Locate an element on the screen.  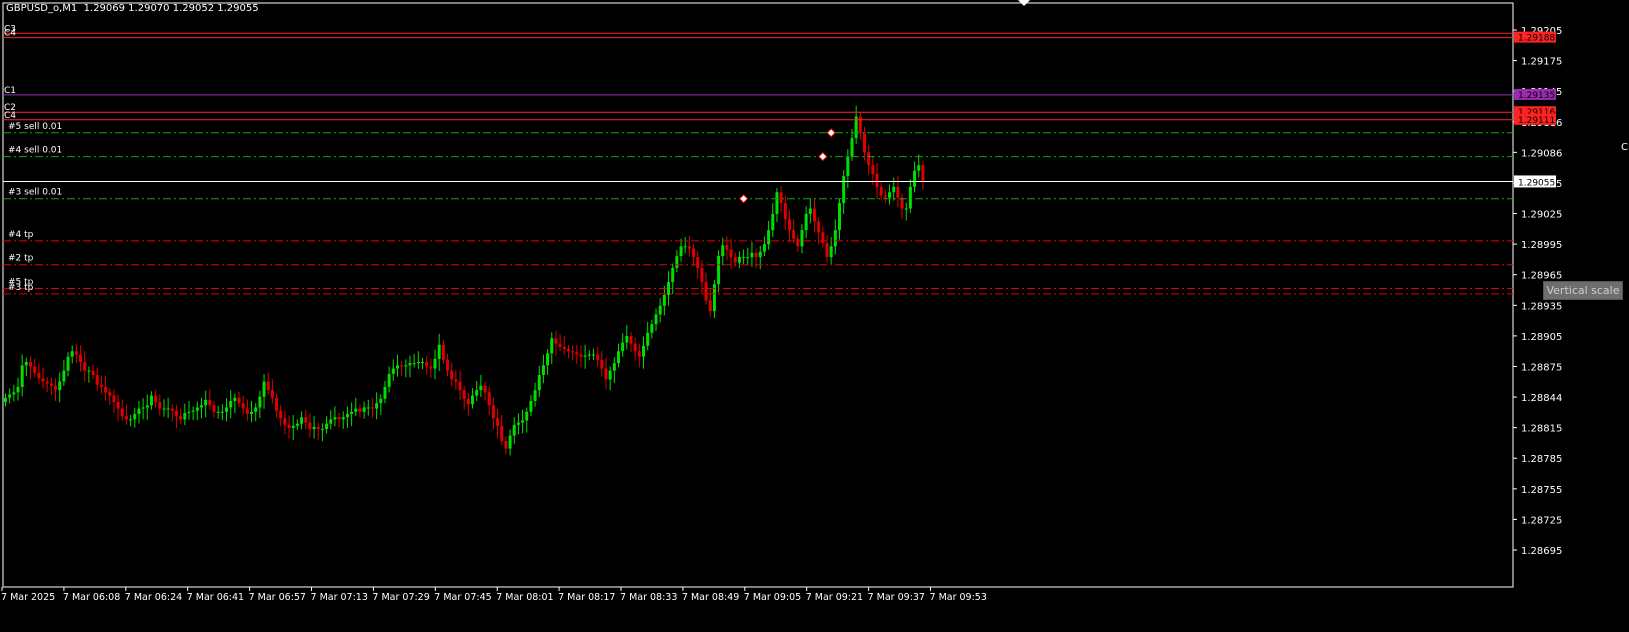
level-price-tag-label: 1.29135 is located at coordinates (1536, 96).